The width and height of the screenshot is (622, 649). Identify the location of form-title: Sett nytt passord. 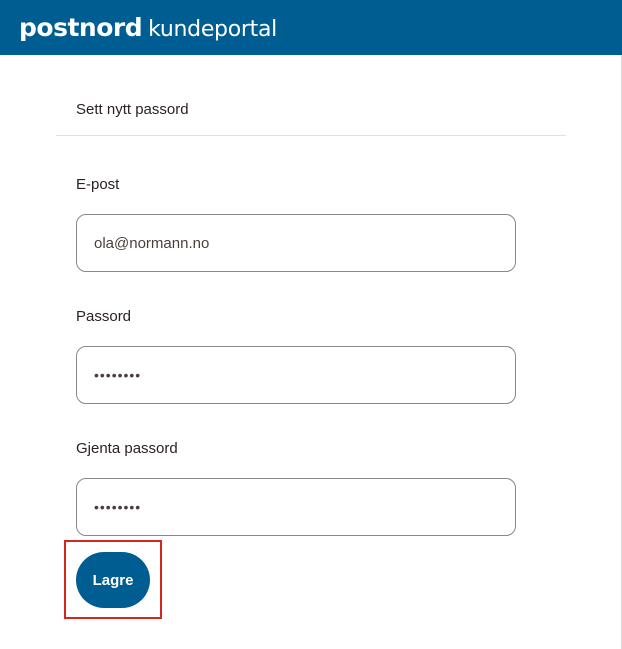
(132, 109).